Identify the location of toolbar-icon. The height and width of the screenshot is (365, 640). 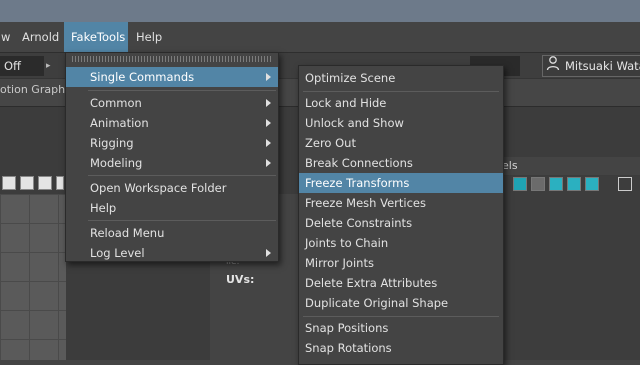
(60, 183).